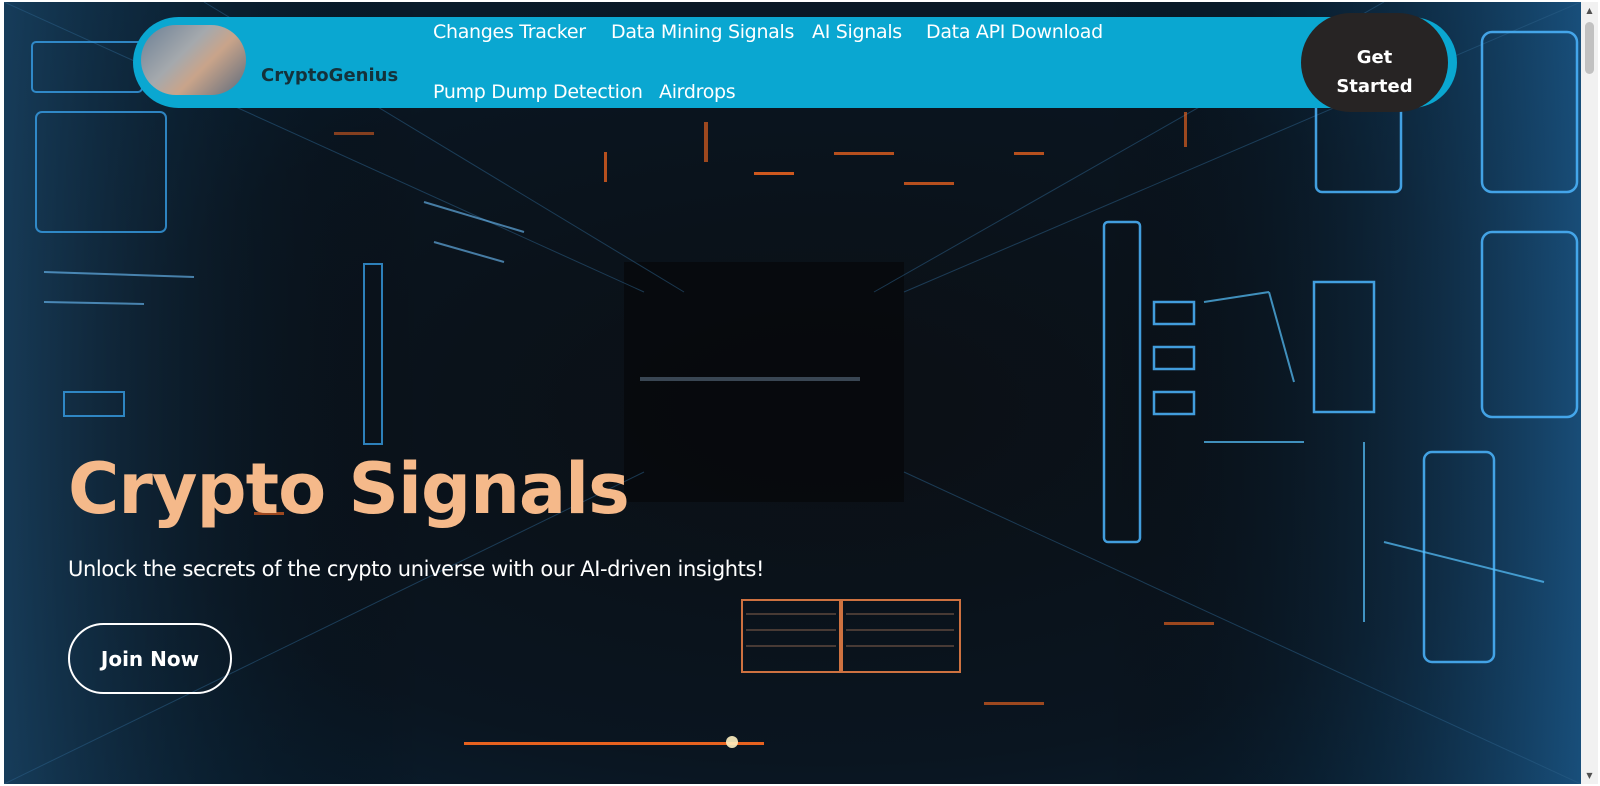  Describe the element at coordinates (193, 60) in the screenshot. I see `brand-logo-image` at that location.